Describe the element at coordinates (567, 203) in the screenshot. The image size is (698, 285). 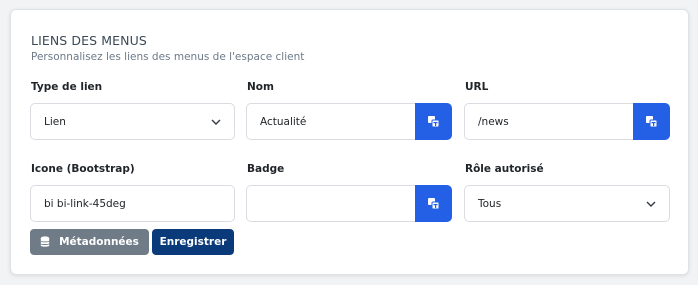
I see `role-select: Tous` at that location.